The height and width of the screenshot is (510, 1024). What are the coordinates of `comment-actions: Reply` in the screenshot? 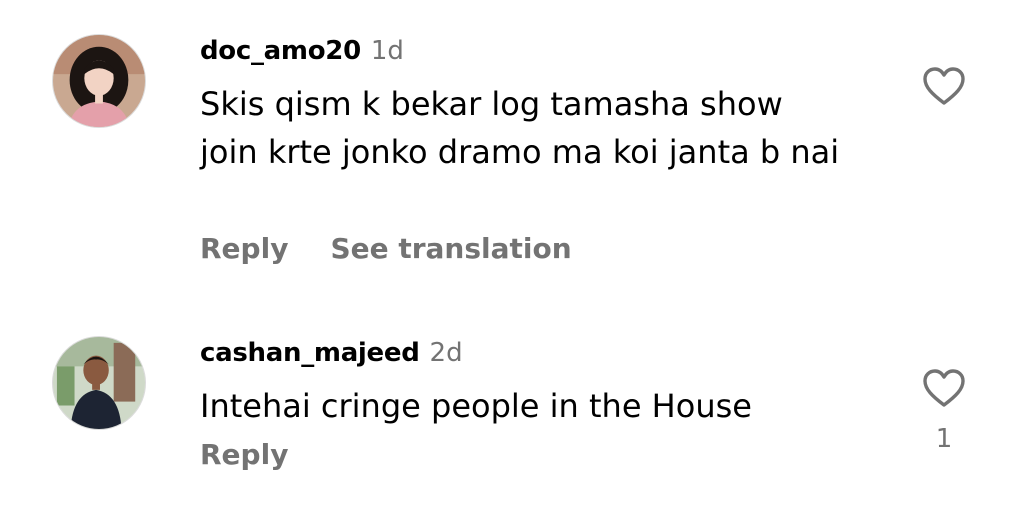 It's located at (244, 454).